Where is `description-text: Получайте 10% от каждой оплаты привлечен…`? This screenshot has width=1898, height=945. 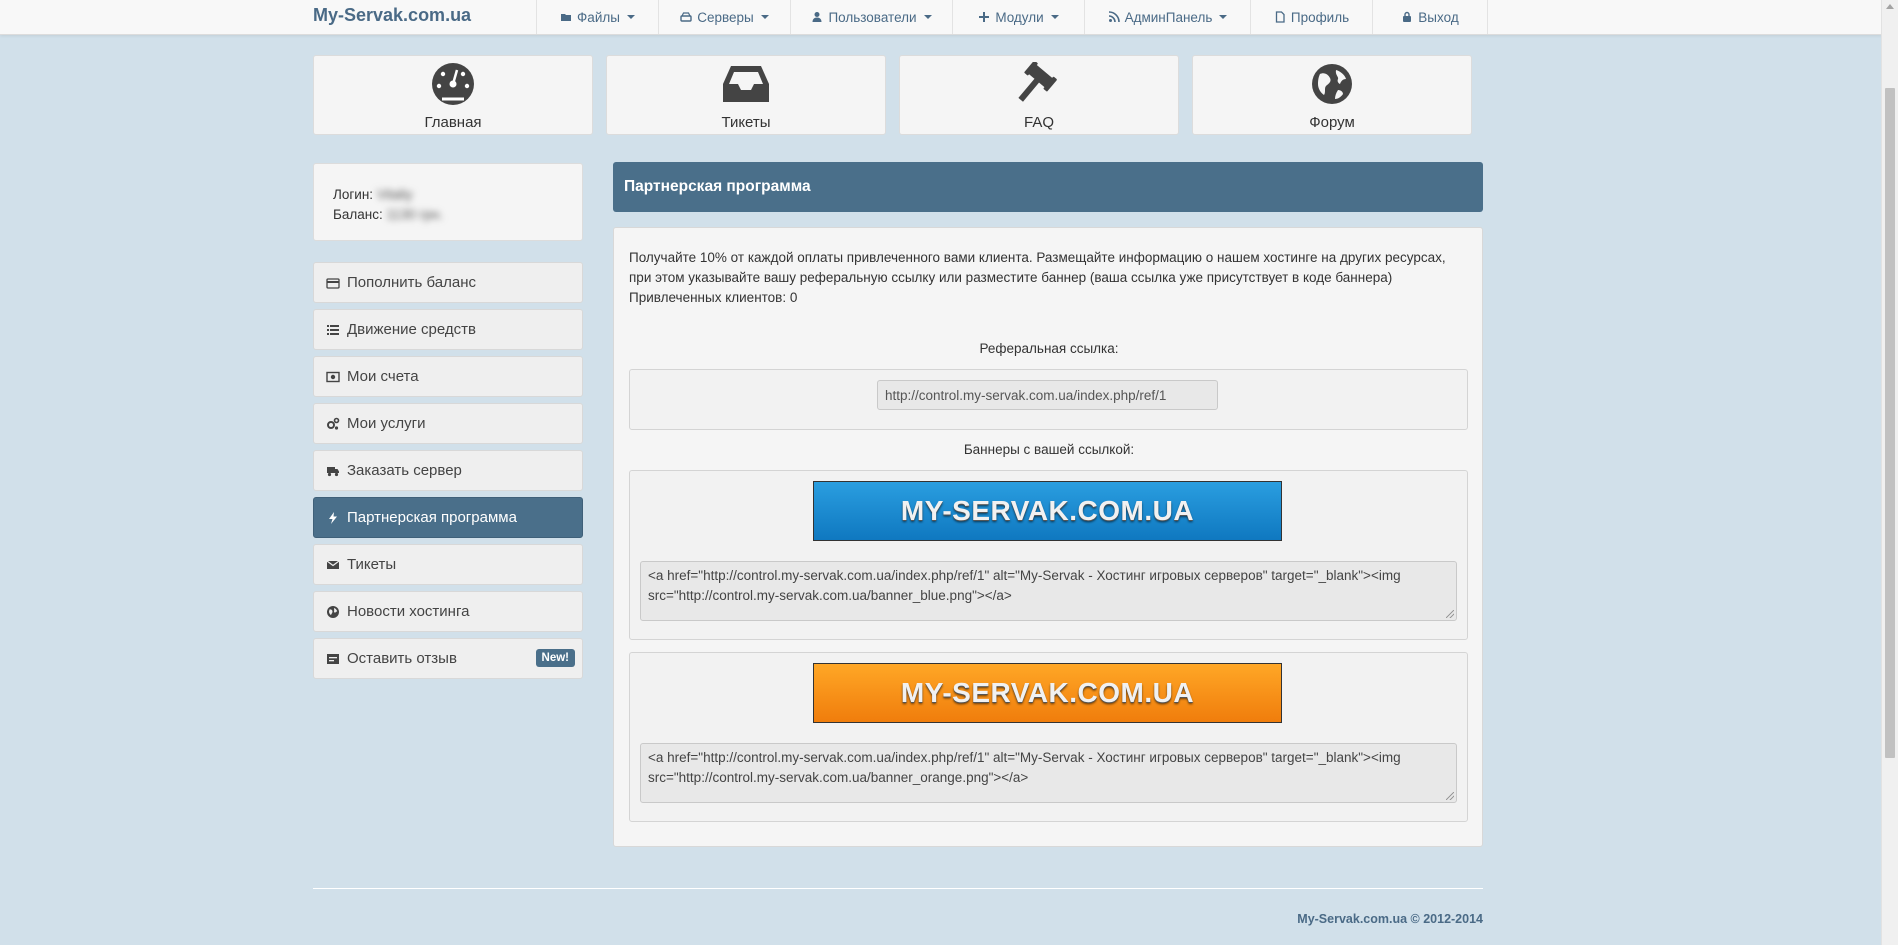 description-text: Получайте 10% от каждой оплаты привлечен… is located at coordinates (1037, 267).